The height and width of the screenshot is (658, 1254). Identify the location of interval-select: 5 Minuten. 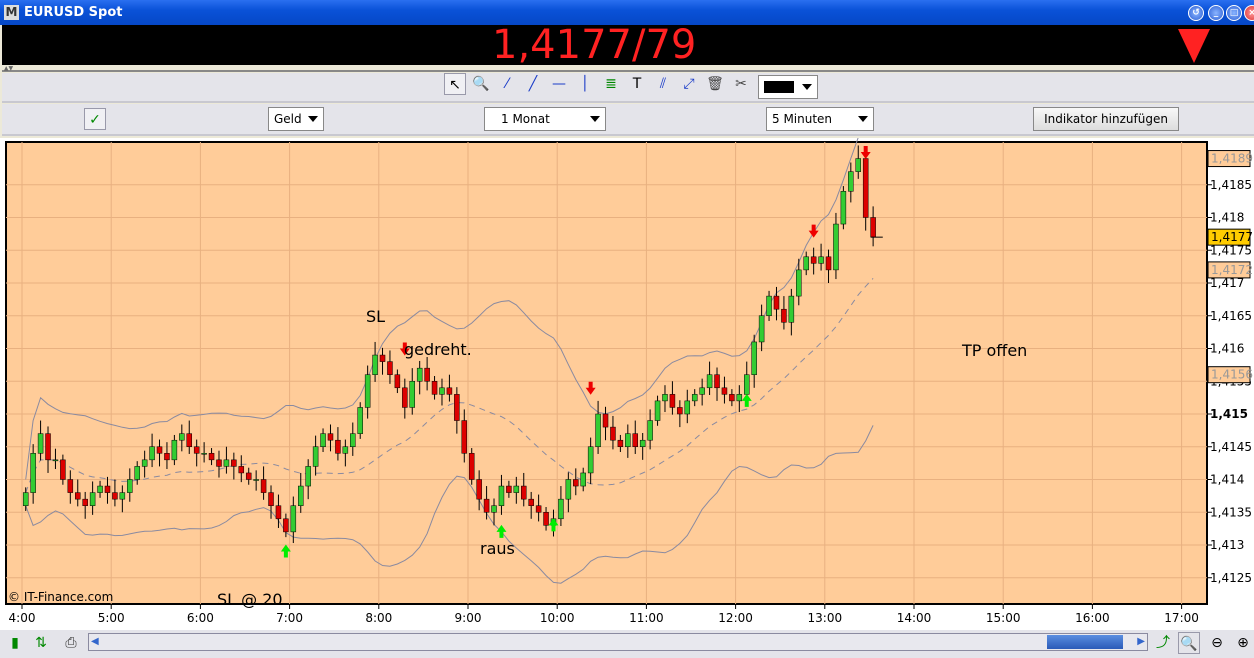
(820, 119).